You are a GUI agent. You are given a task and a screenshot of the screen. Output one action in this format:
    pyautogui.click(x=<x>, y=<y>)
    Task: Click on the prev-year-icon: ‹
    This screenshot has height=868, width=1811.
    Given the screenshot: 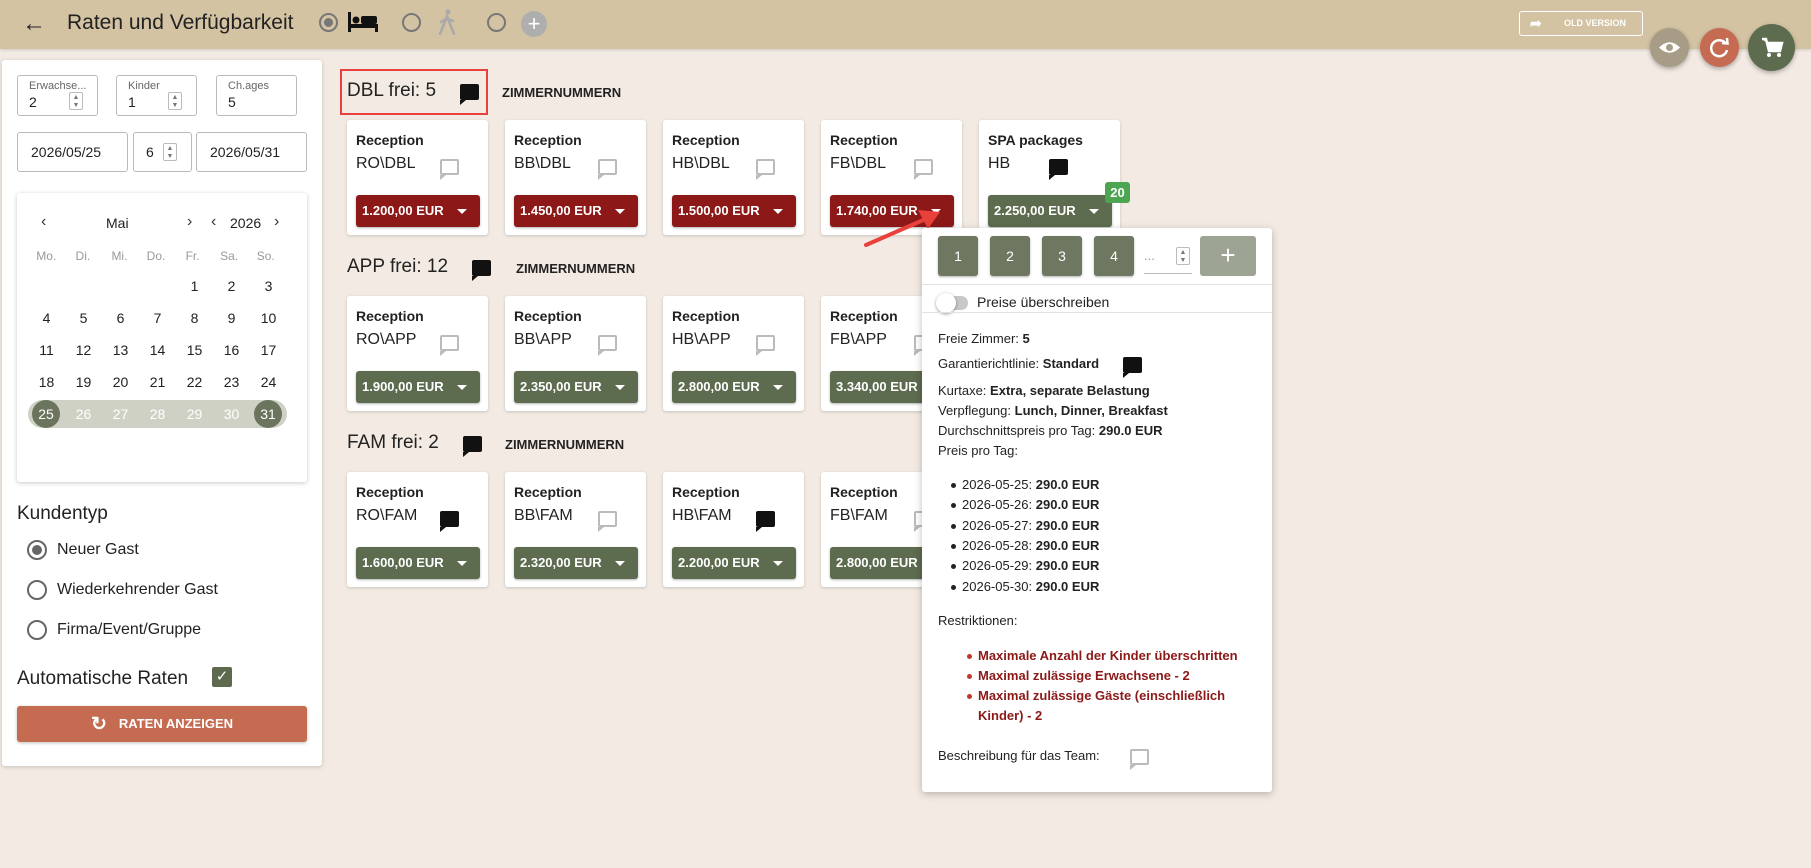 What is the action you would take?
    pyautogui.click(x=213, y=222)
    